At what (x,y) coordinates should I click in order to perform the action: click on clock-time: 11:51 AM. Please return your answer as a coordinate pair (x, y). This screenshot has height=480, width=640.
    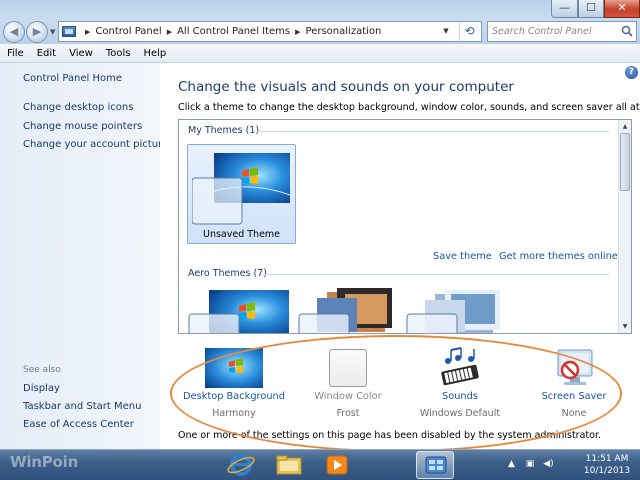
    Looking at the image, I should click on (607, 459).